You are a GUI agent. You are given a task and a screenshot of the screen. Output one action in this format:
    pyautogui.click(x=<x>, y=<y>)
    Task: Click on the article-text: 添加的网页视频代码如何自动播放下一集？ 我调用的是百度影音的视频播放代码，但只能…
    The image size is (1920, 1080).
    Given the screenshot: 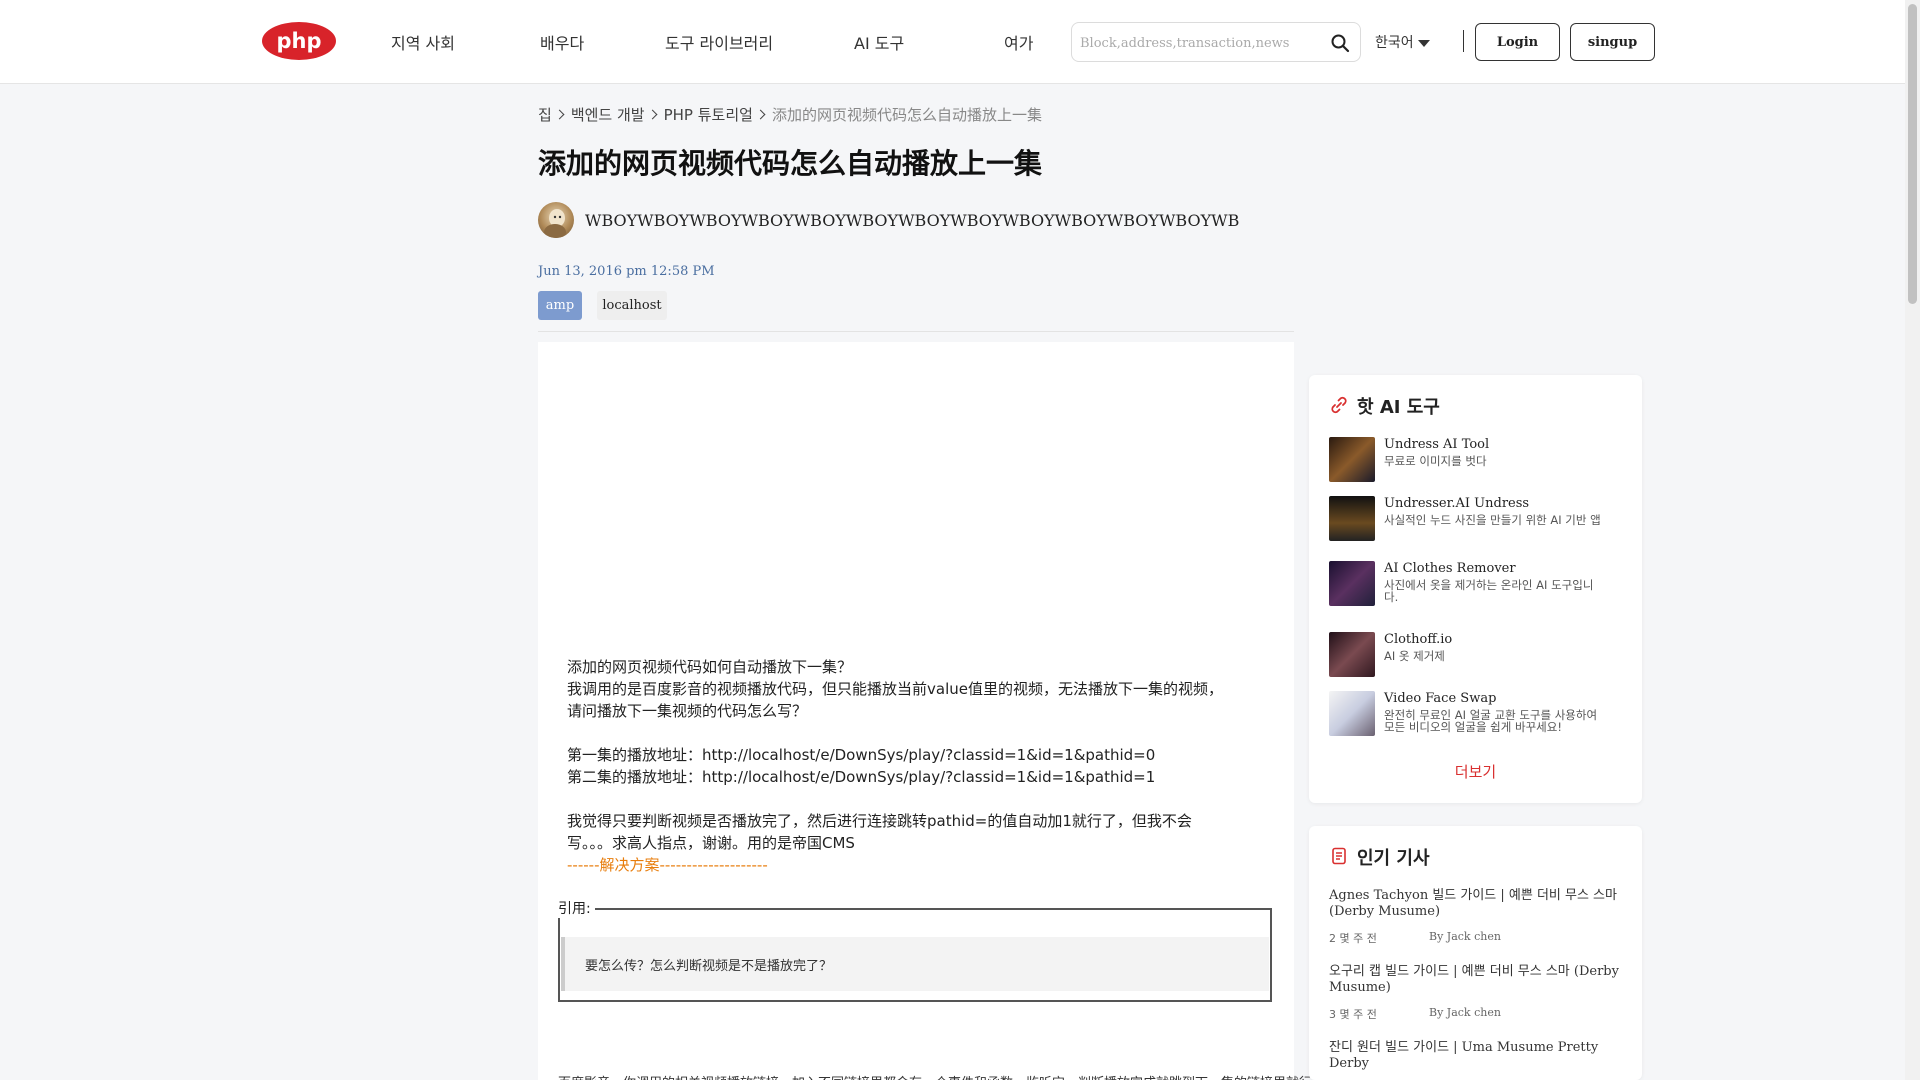 What is the action you would take?
    pyautogui.click(x=917, y=766)
    